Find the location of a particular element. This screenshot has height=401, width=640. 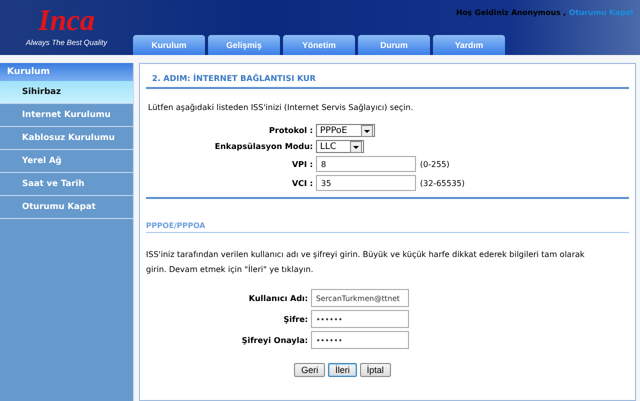

range-hint: (0-255) is located at coordinates (435, 164).